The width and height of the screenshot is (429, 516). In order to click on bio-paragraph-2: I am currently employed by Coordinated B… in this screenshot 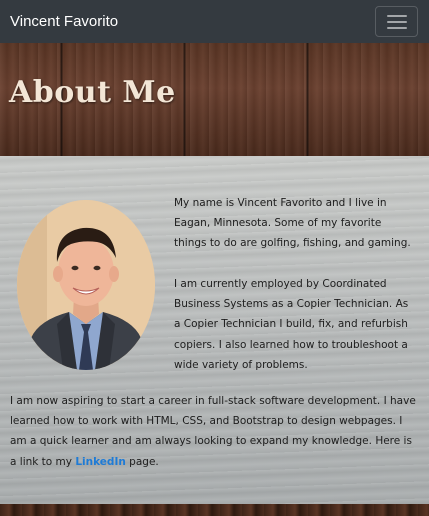, I will do `click(291, 324)`.